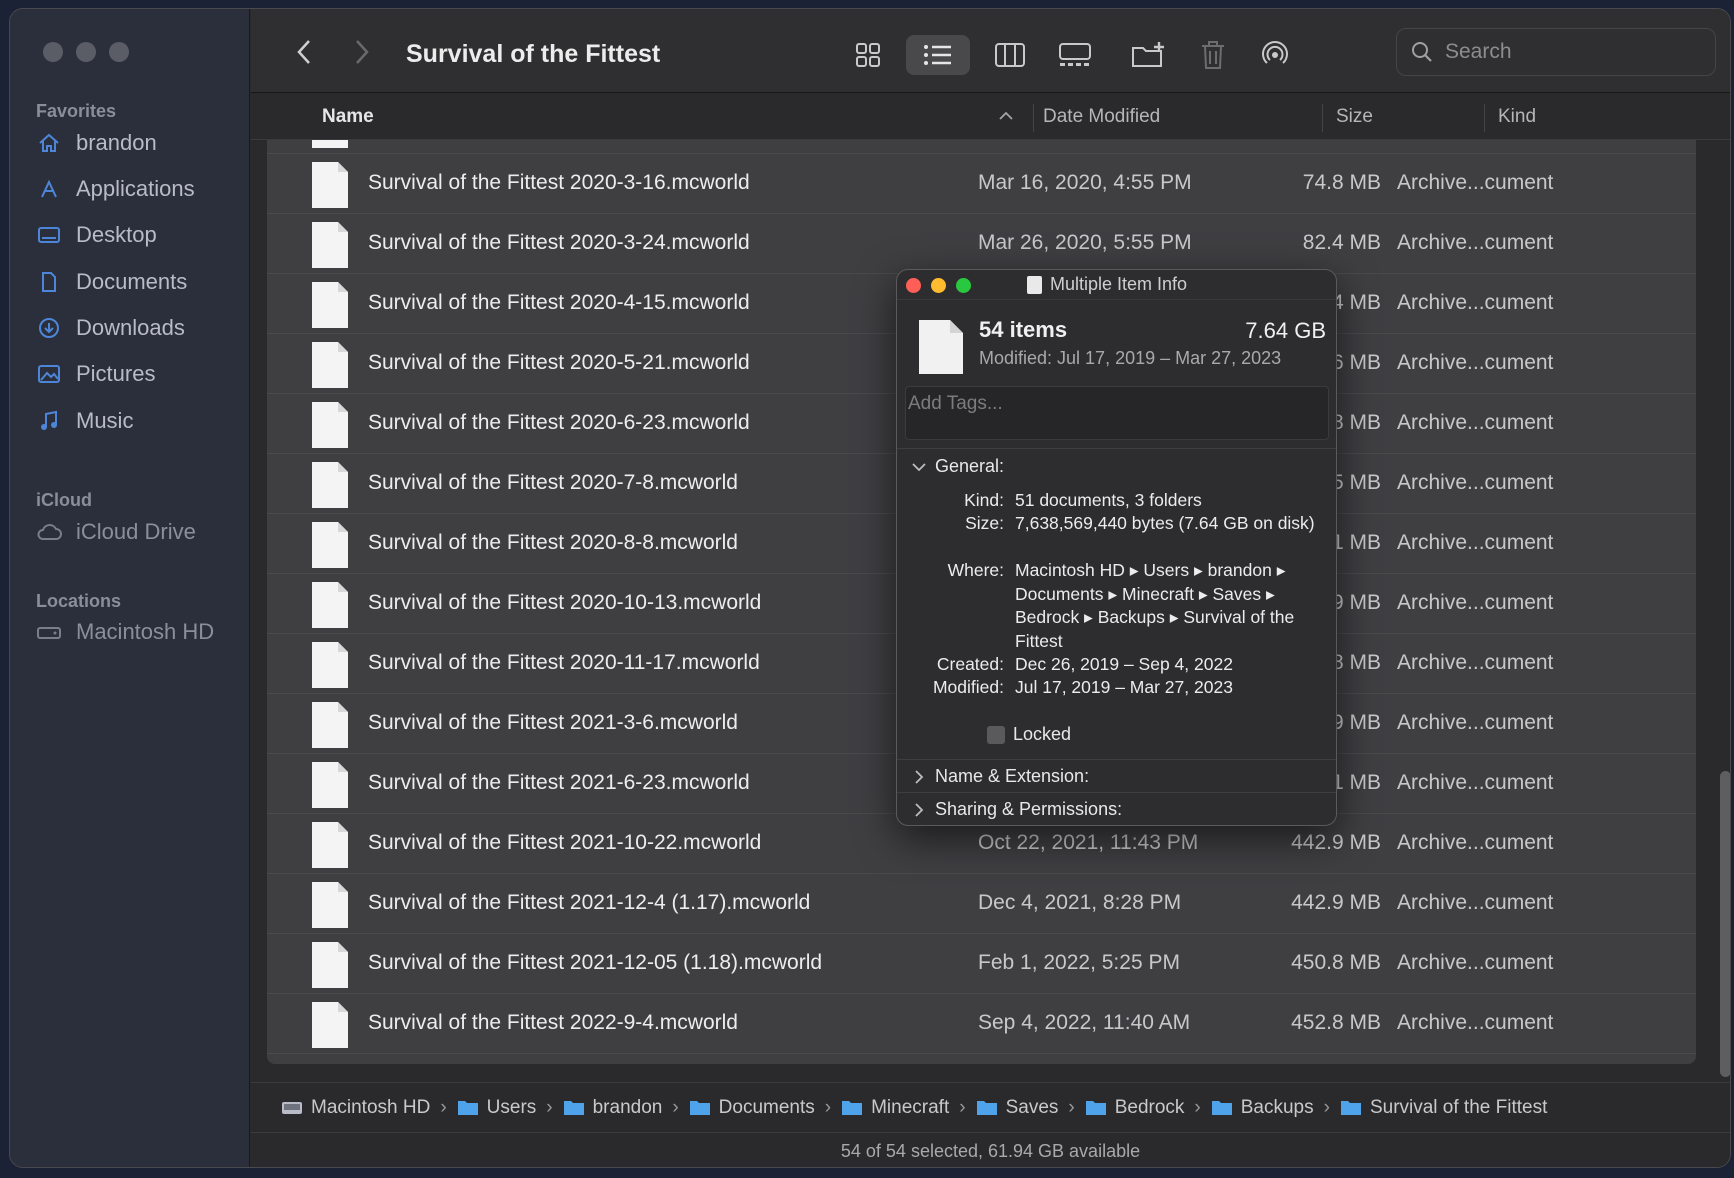 The height and width of the screenshot is (1178, 1734). I want to click on sidebar-item-applications: Applications, so click(115, 189).